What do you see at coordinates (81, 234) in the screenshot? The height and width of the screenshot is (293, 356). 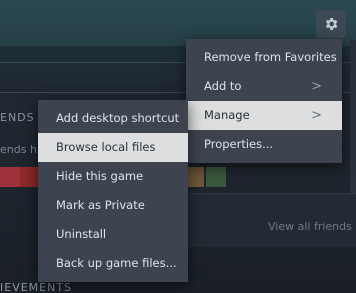 I see `menu-item-label: Uninstall` at bounding box center [81, 234].